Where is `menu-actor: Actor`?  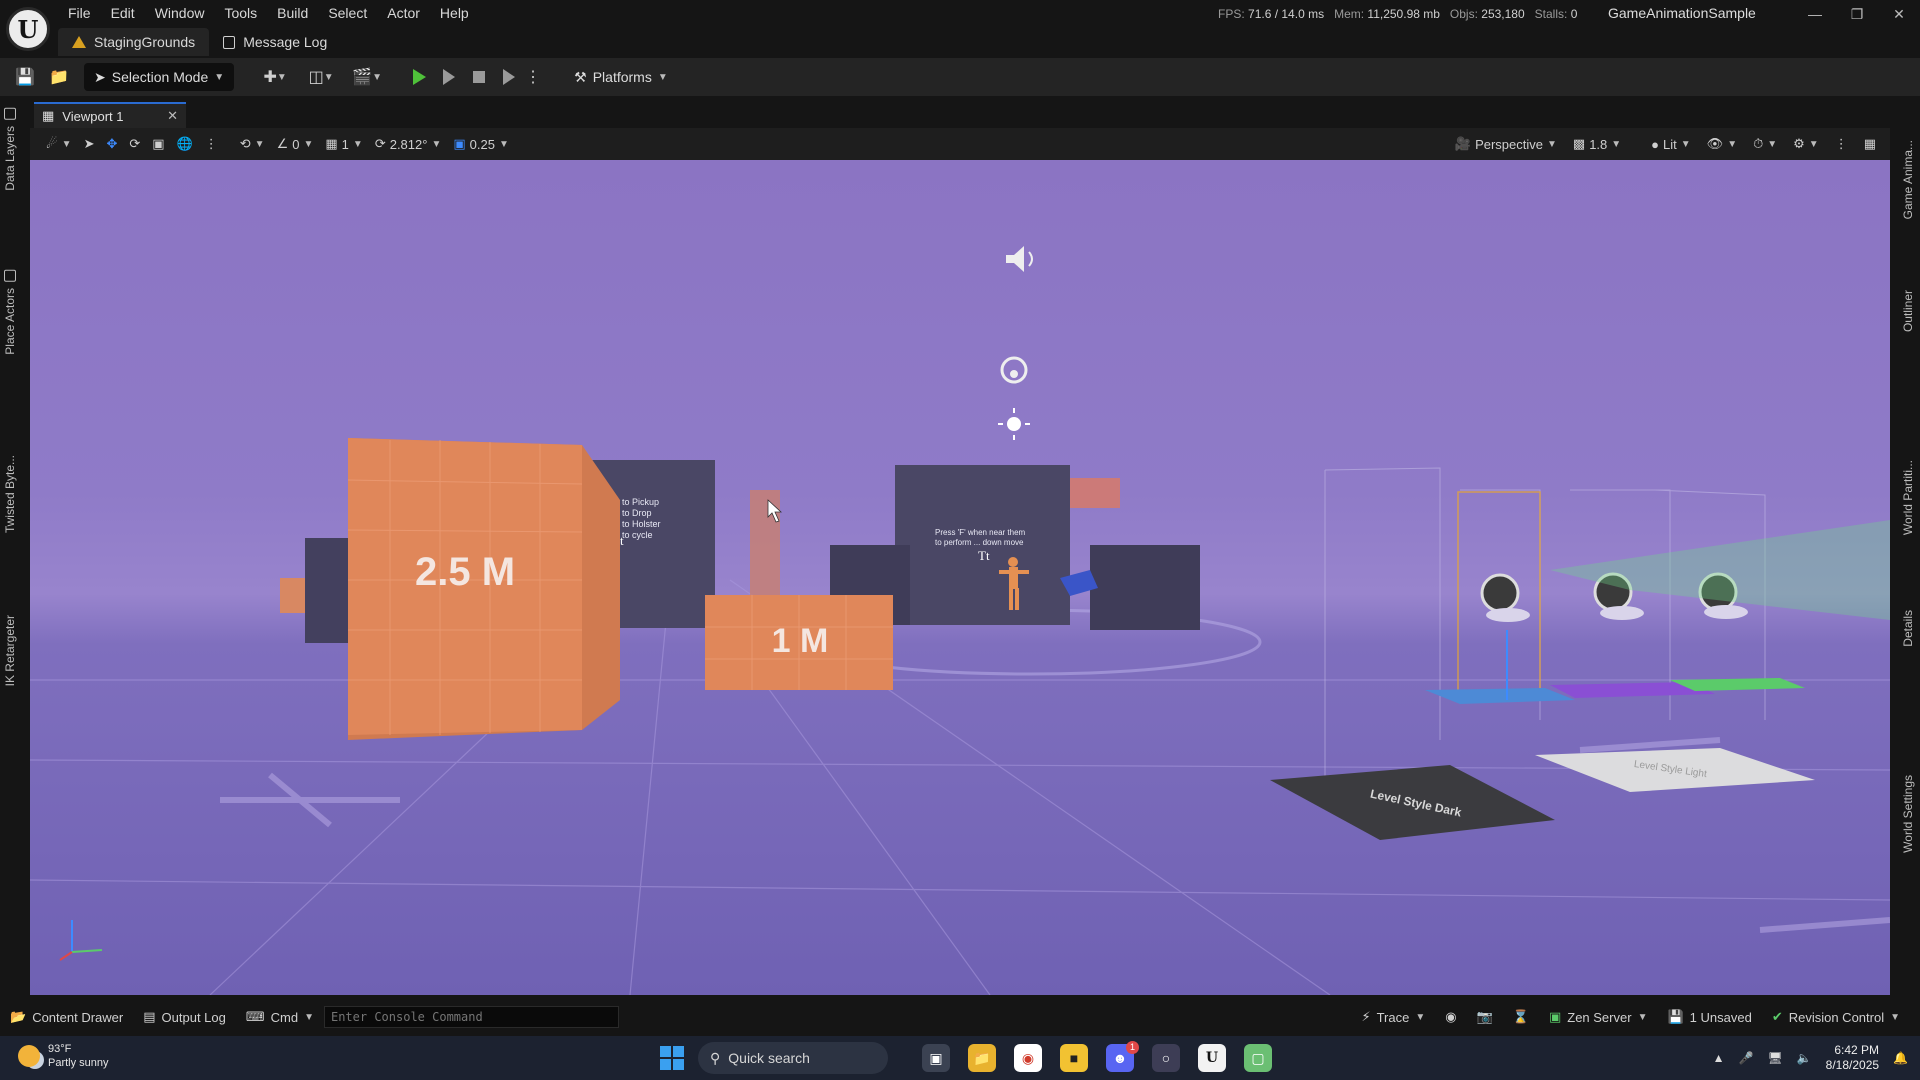 menu-actor: Actor is located at coordinates (403, 13).